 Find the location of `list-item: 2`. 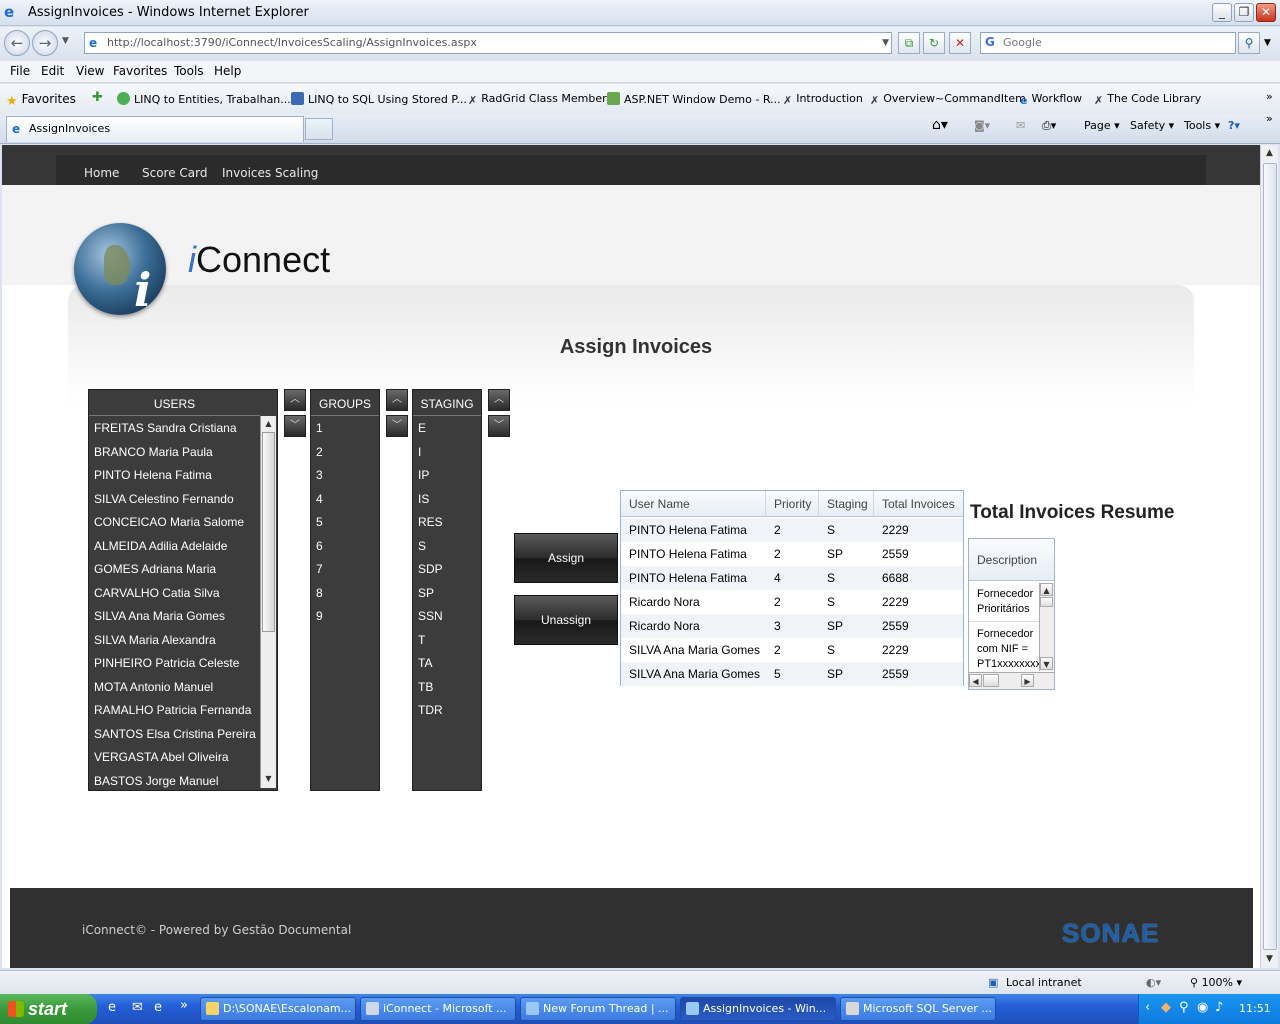

list-item: 2 is located at coordinates (319, 452).